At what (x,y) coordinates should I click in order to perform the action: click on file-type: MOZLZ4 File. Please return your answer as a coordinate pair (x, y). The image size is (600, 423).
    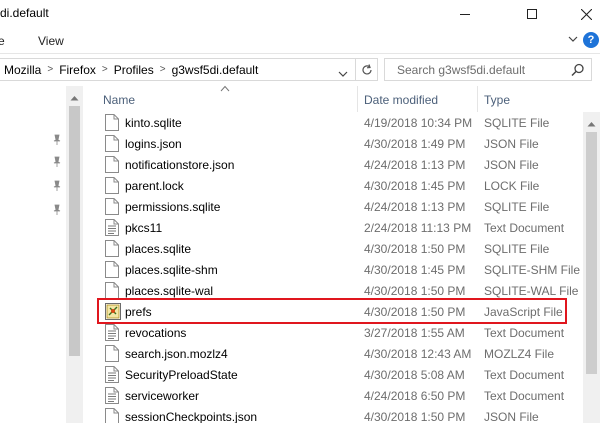
    Looking at the image, I should click on (519, 354).